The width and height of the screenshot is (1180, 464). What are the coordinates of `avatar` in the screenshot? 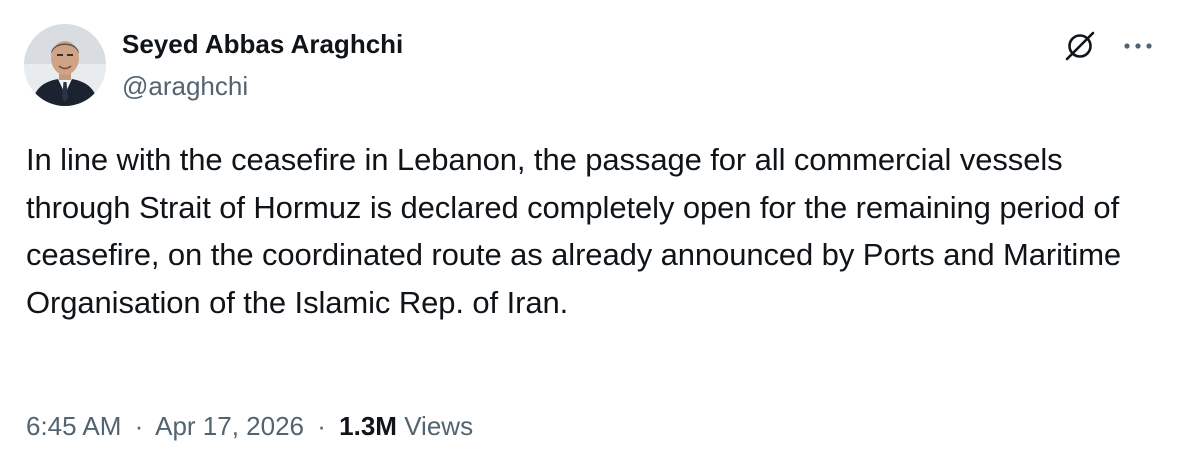 It's located at (65, 65).